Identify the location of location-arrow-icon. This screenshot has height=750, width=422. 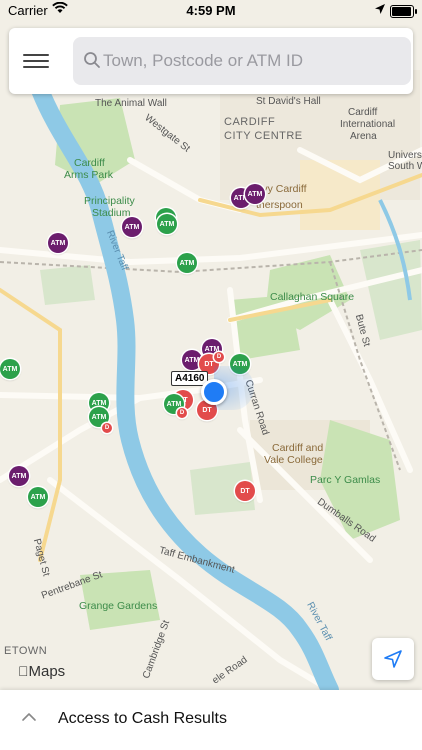
(393, 659).